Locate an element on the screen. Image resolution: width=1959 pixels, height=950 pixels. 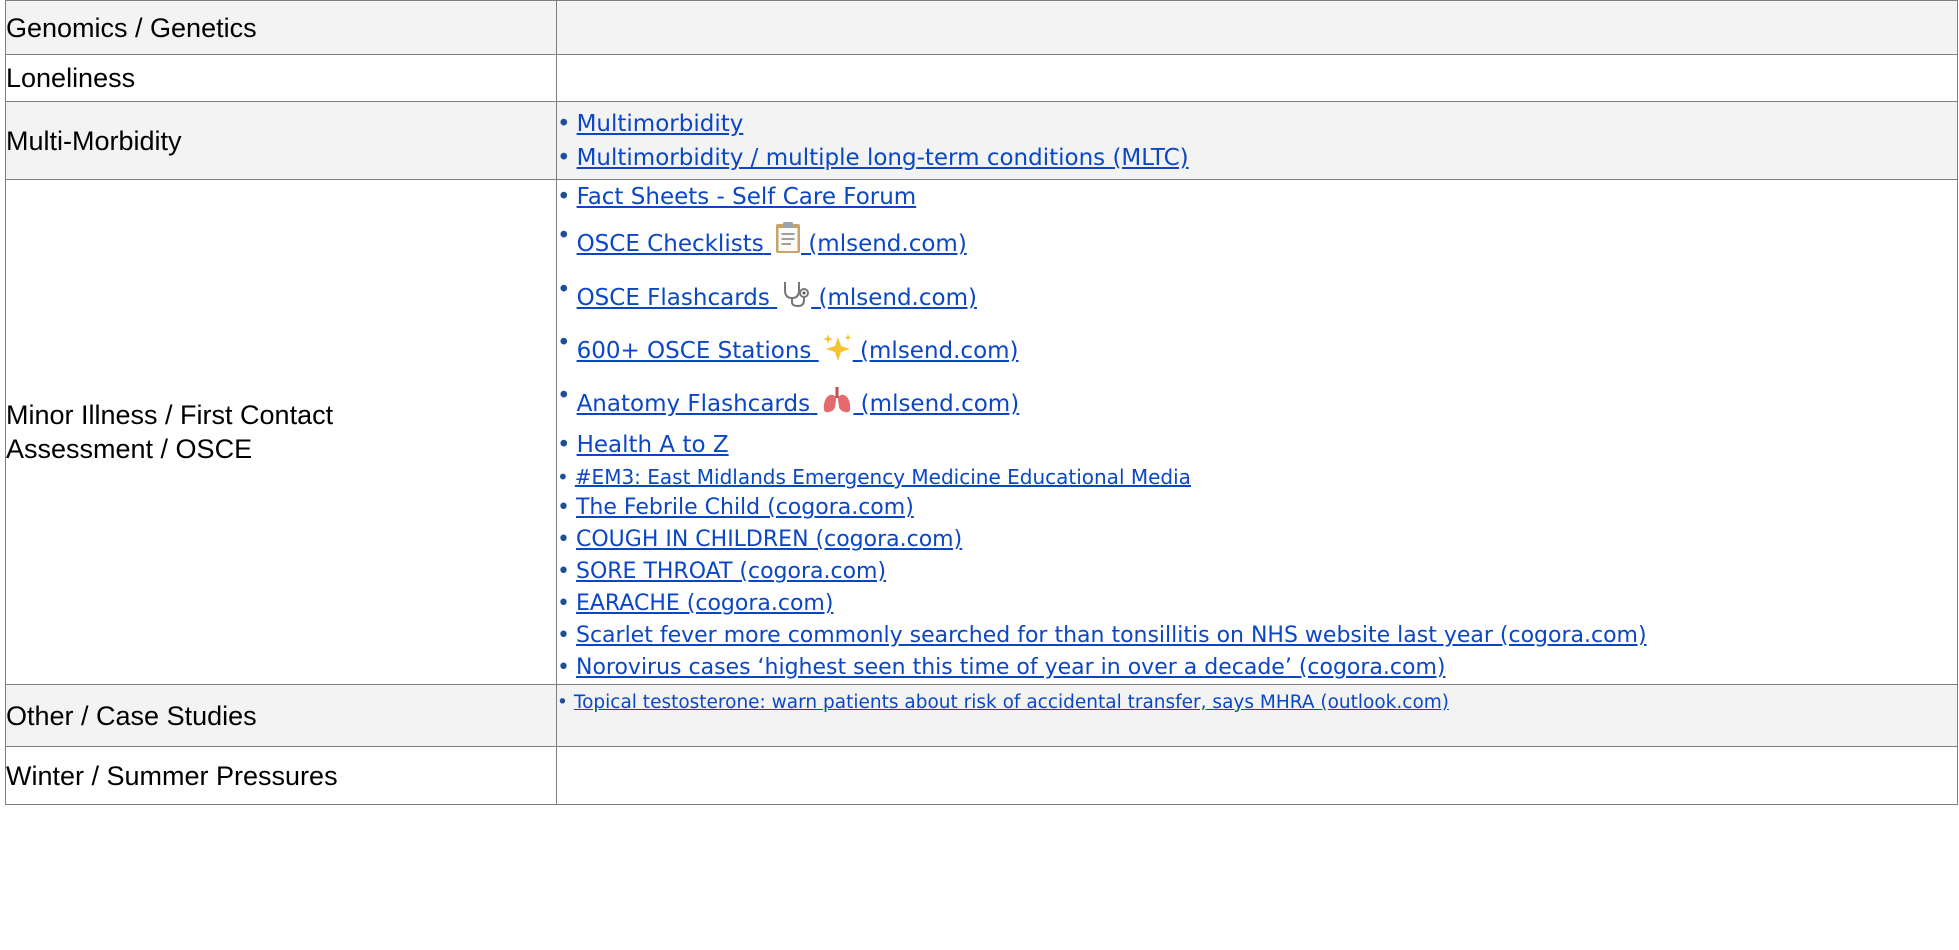
link-febrile-child: The Febrile Child (cogora.com) is located at coordinates (745, 507).